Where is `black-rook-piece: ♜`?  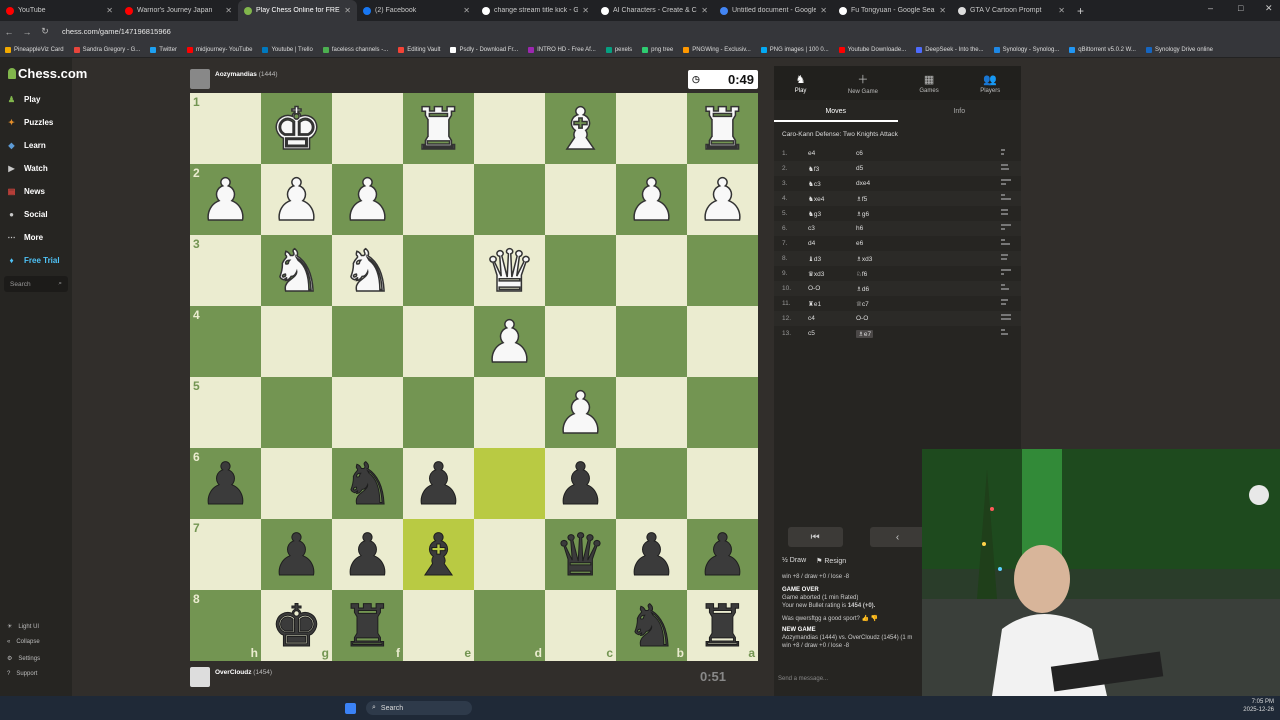 black-rook-piece: ♜ is located at coordinates (722, 625).